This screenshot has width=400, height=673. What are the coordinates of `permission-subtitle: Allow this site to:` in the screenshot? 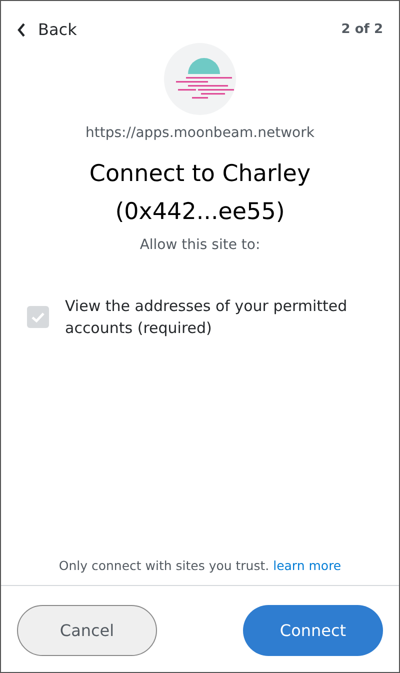 It's located at (200, 245).